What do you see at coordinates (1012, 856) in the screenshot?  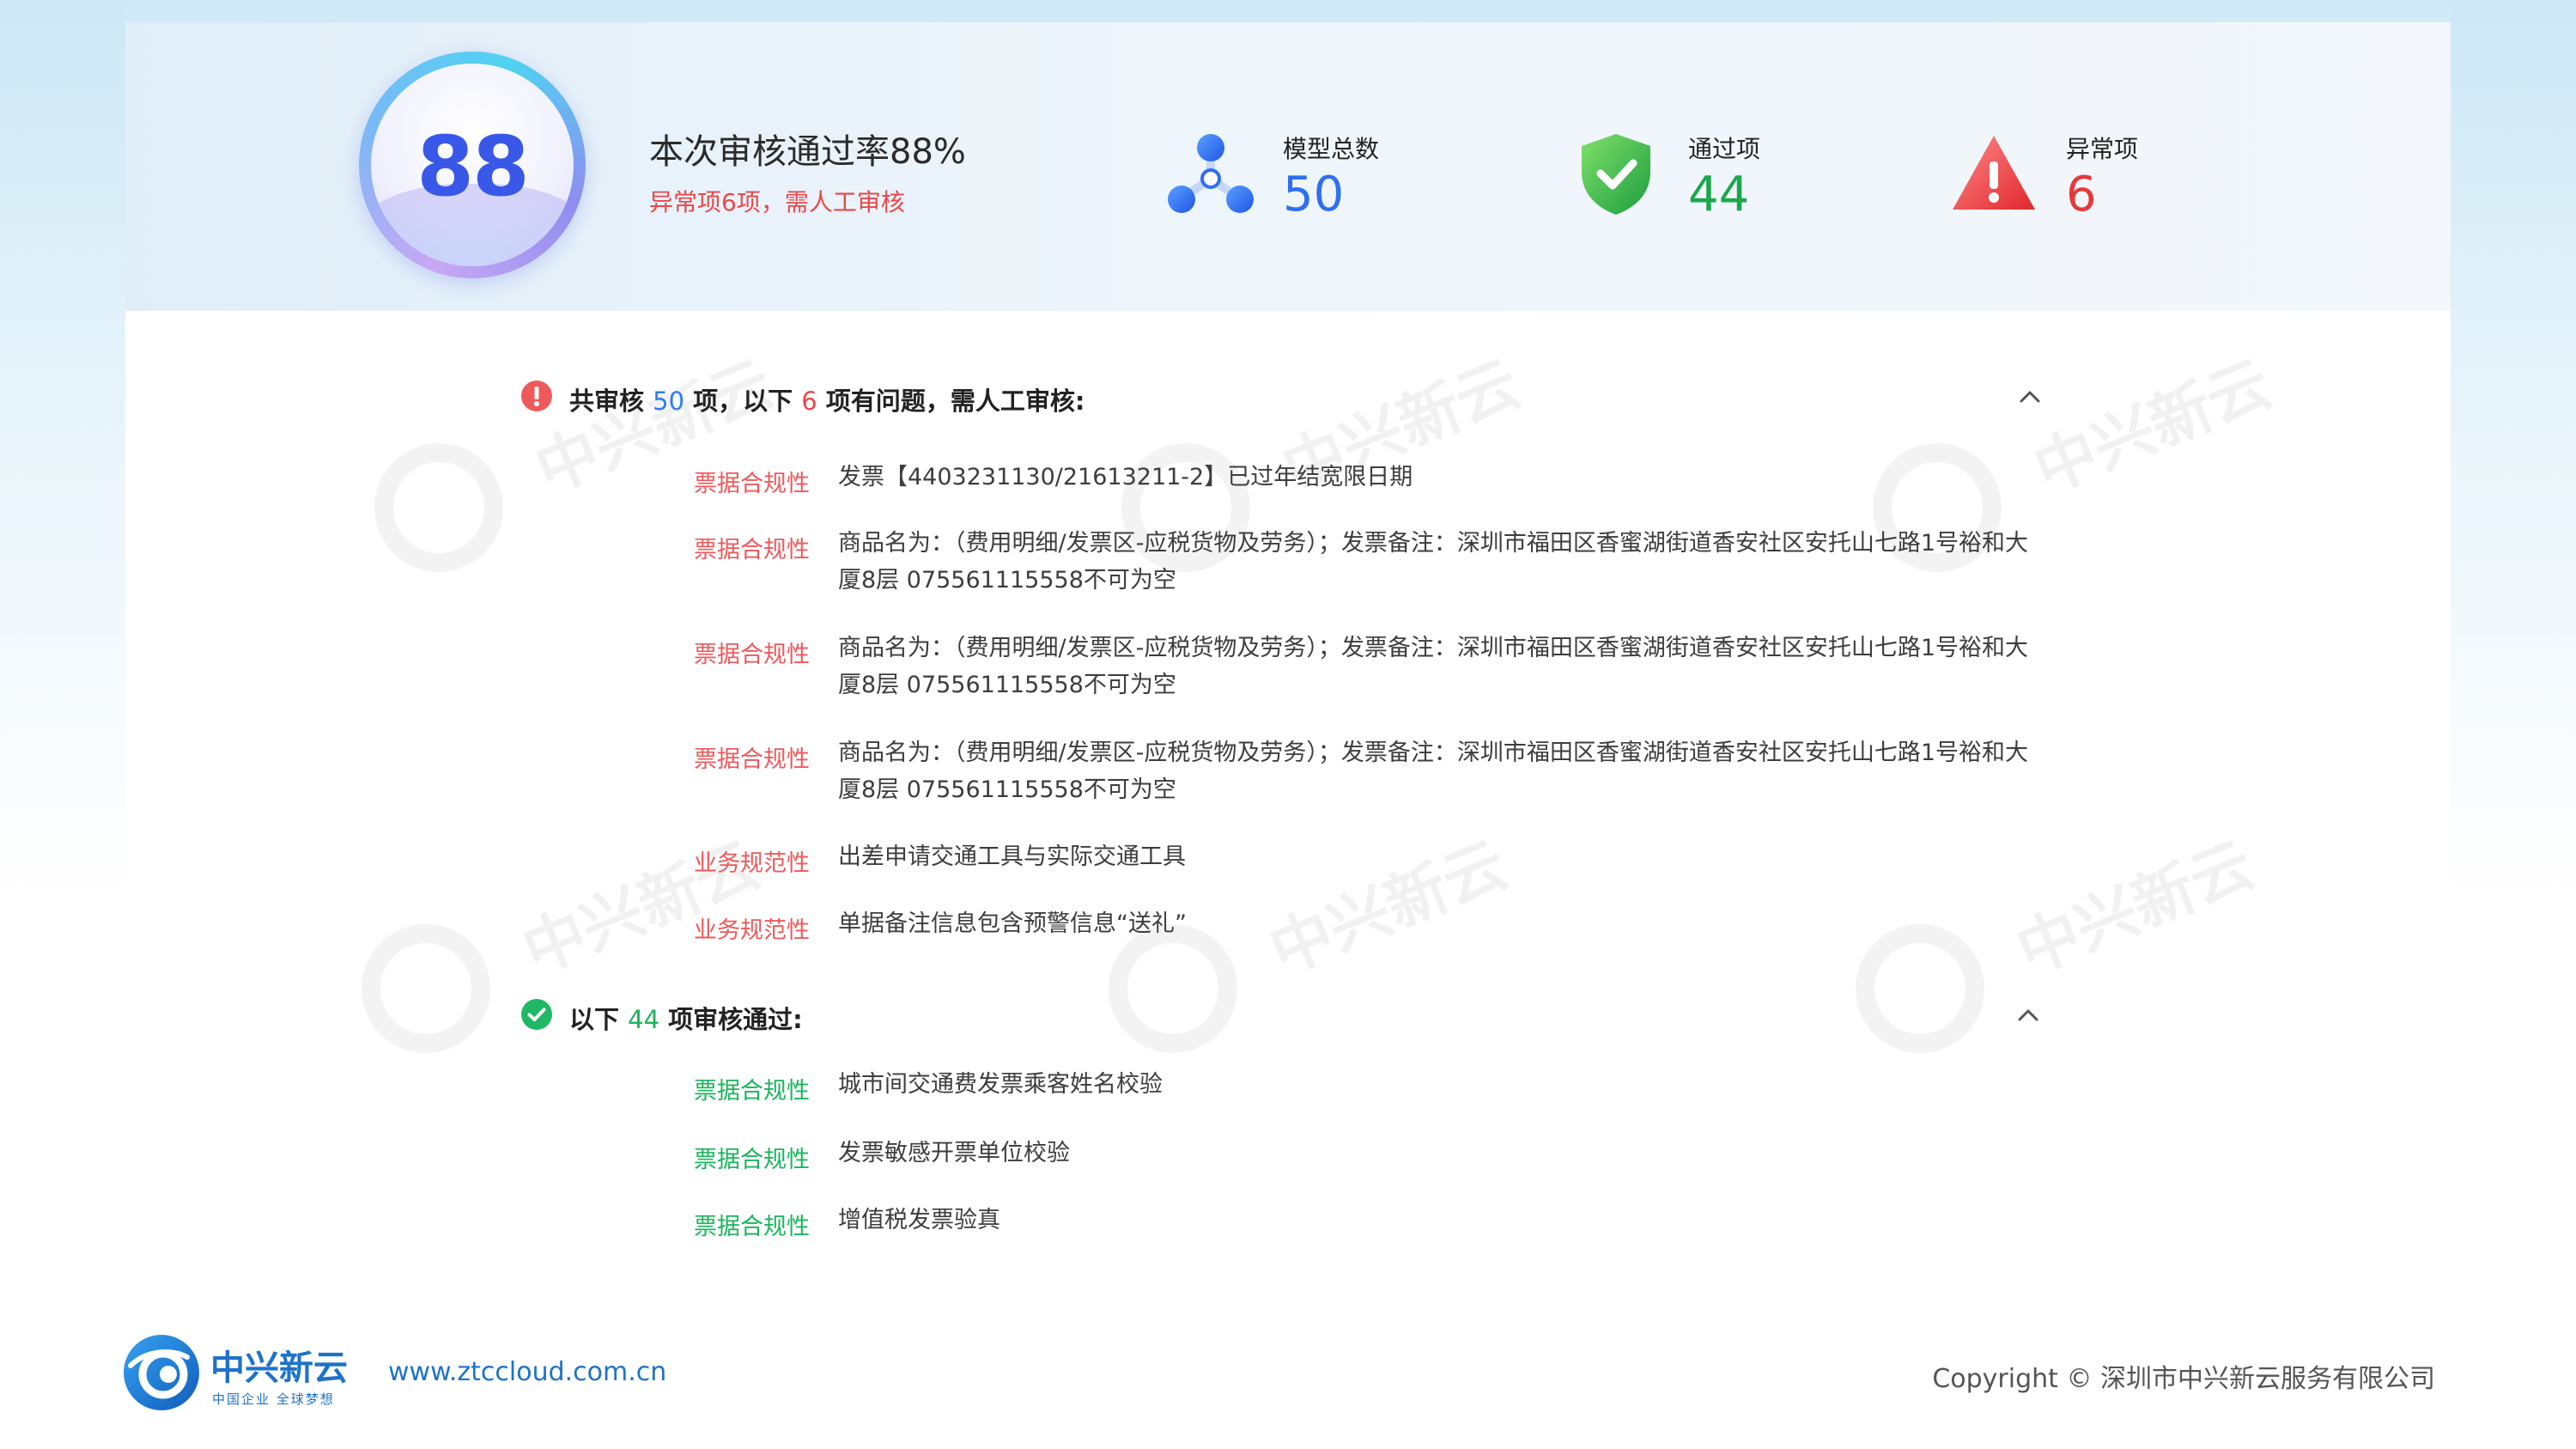 I see `issue-text: 出差申请交通工具与实际交通工具` at bounding box center [1012, 856].